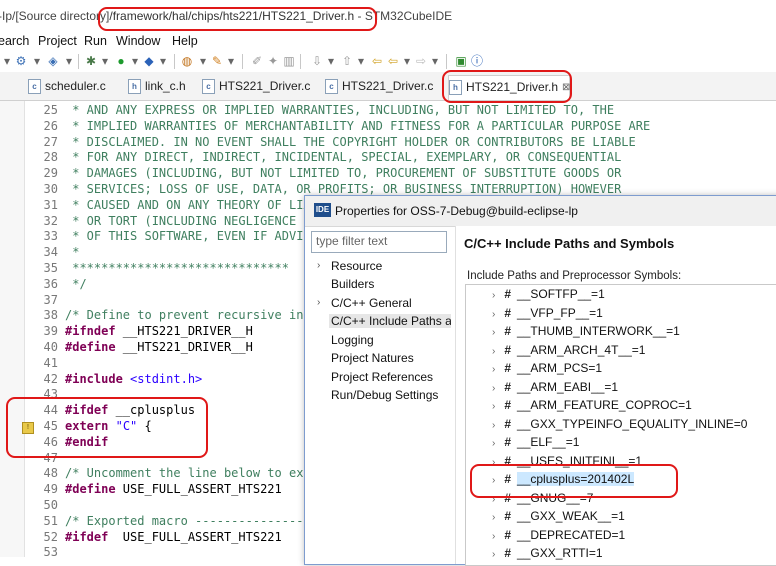 Image resolution: width=776 pixels, height=566 pixels. I want to click on line-number: 39, so click(50, 331).